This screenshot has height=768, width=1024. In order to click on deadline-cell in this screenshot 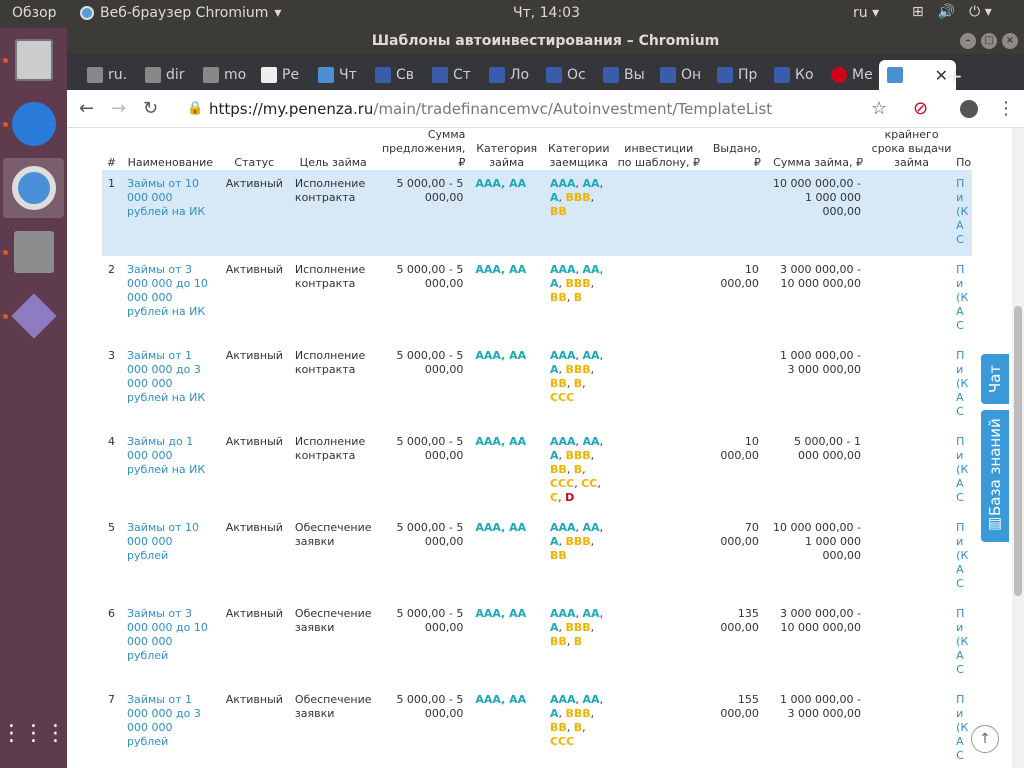, I will do `click(911, 385)`.